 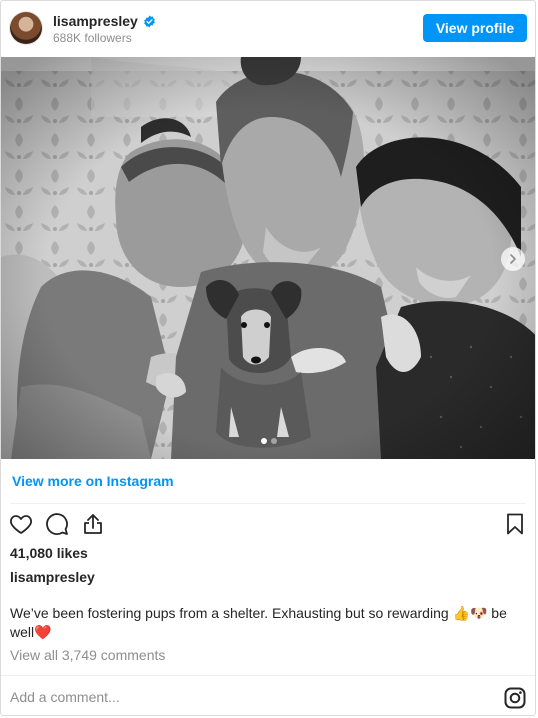 I want to click on view-all-comments-link: View all 3,749 comments, so click(x=87, y=655).